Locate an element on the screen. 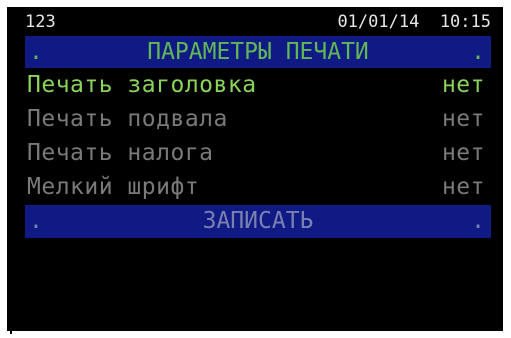 Image resolution: width=511 pixels, height=338 pixels. title-bar: . ПАРАМЕТРЫ ПЕЧАТИ . is located at coordinates (258, 52).